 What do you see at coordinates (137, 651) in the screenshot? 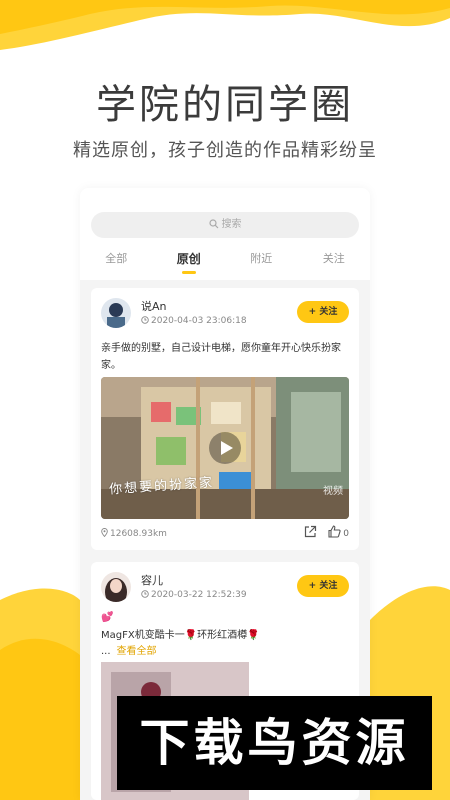
I see `read-more-link: 查看全部` at bounding box center [137, 651].